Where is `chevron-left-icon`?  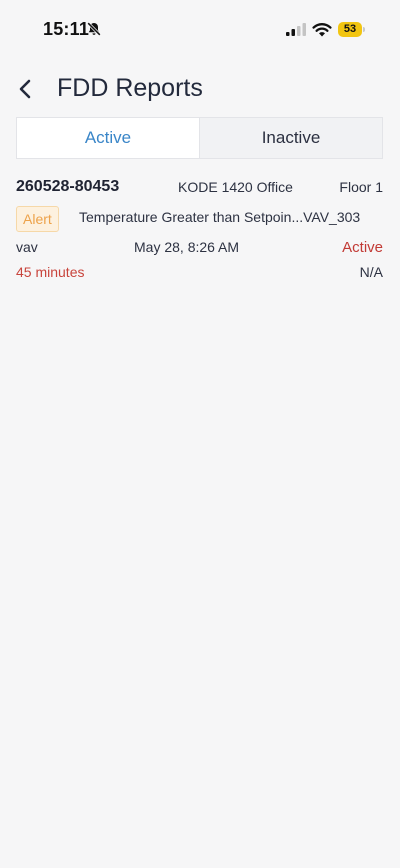
chevron-left-icon is located at coordinates (25, 89).